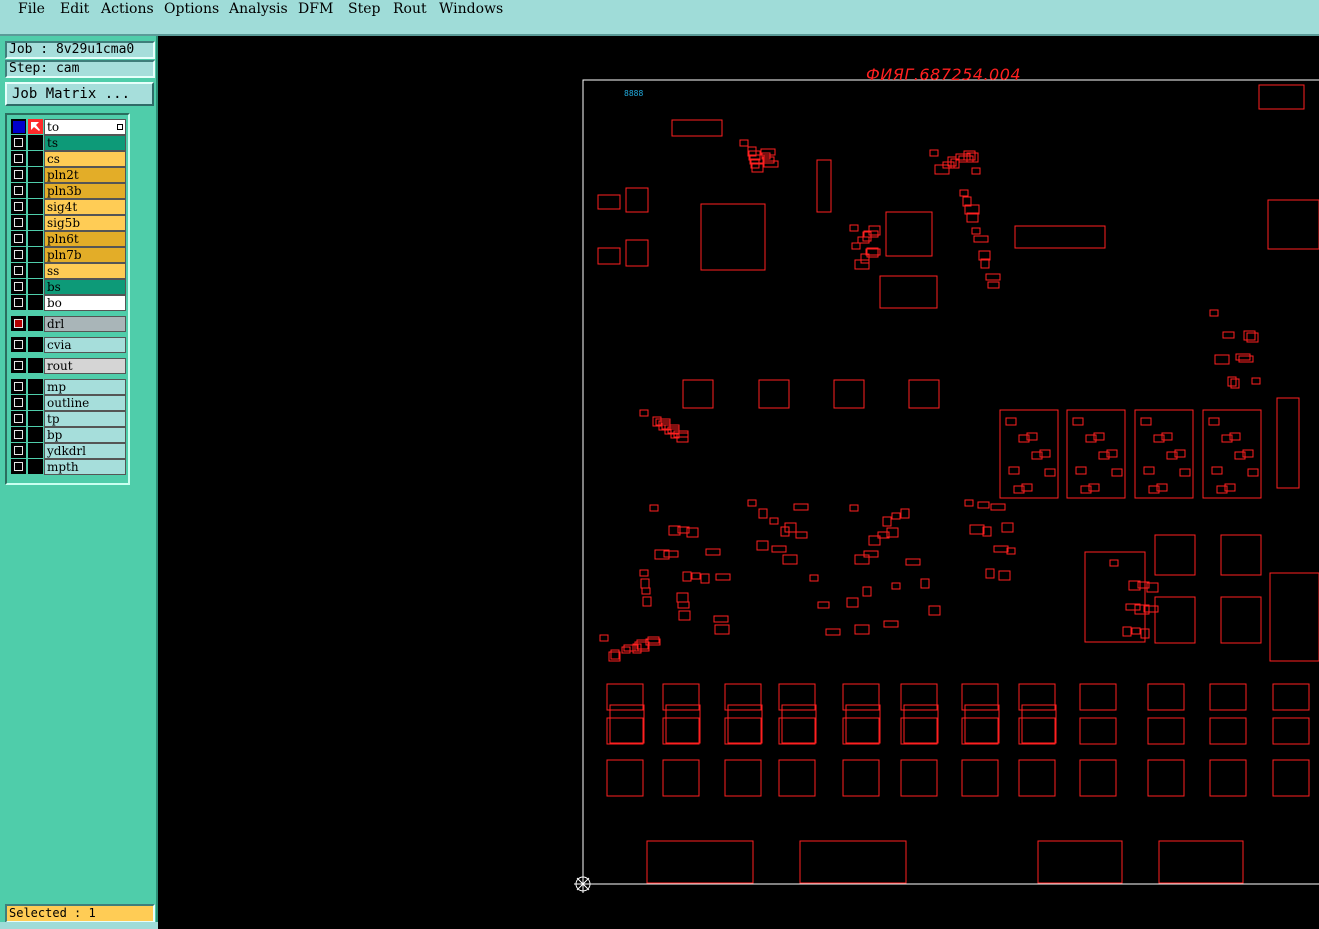 This screenshot has height=929, width=1319. What do you see at coordinates (31, 9) in the screenshot?
I see `menu-file: File` at bounding box center [31, 9].